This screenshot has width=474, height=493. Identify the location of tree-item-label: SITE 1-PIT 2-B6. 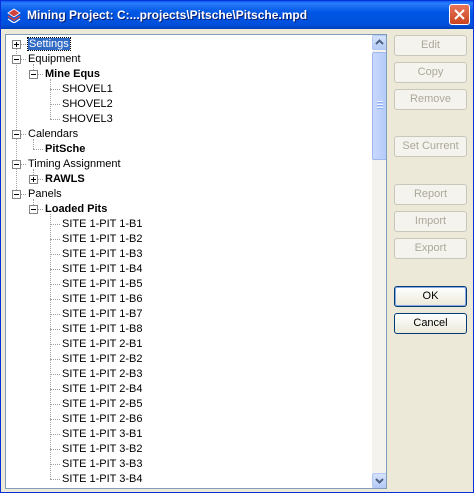
(102, 419).